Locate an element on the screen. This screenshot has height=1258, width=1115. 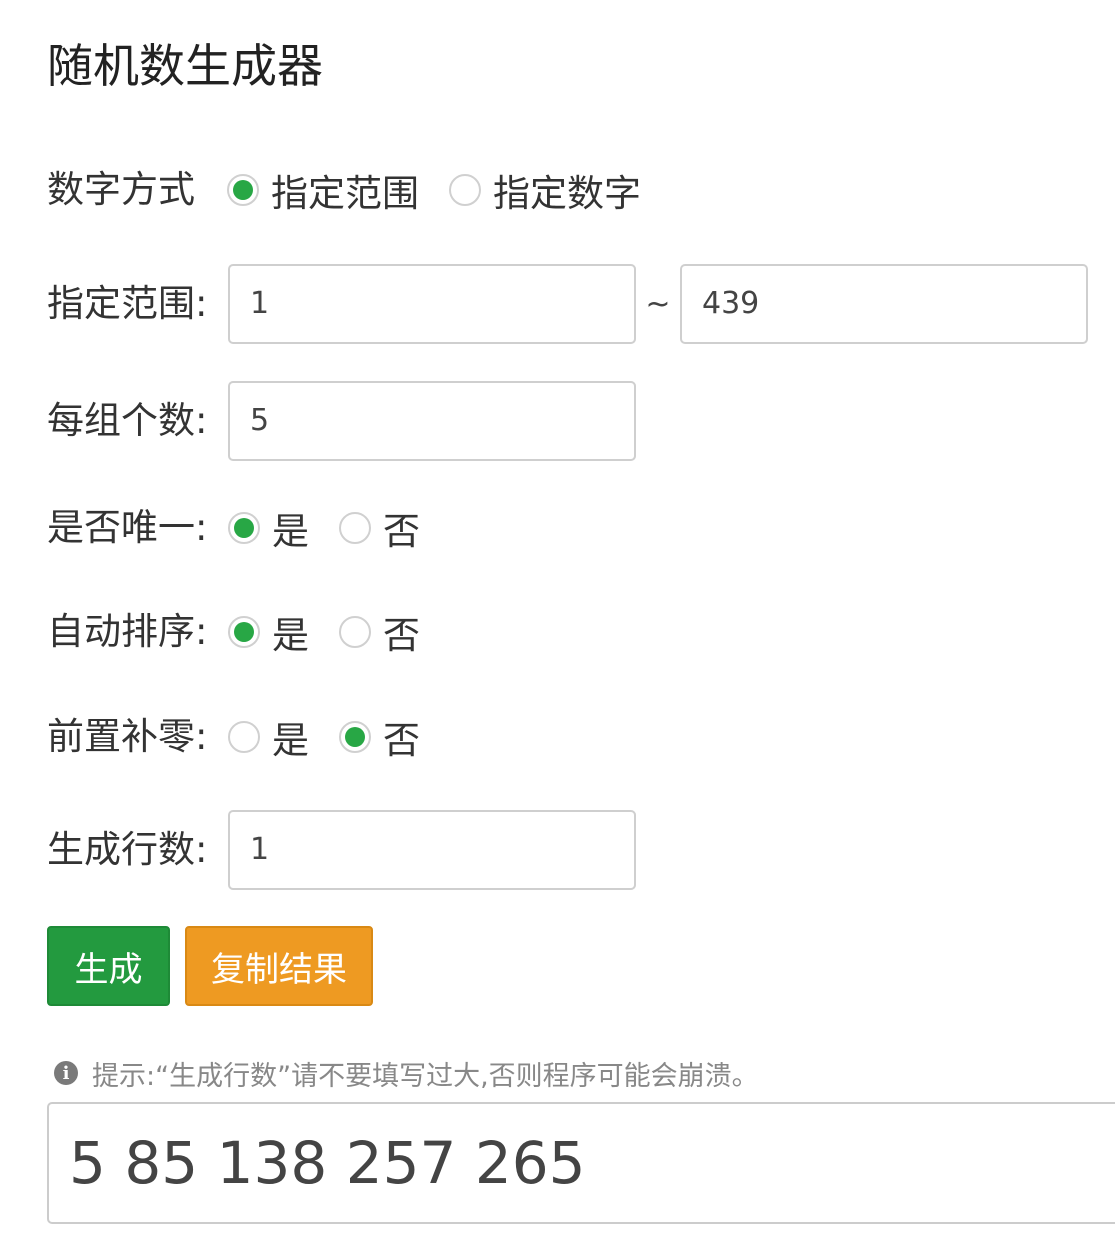
mode-radio-range-label: 指定范围 is located at coordinates (345, 193).